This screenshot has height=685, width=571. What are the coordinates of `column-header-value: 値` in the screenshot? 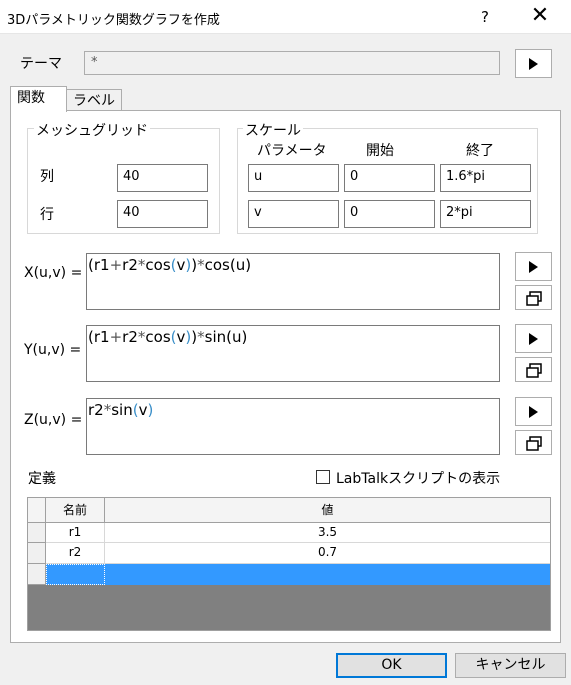 It's located at (327, 510).